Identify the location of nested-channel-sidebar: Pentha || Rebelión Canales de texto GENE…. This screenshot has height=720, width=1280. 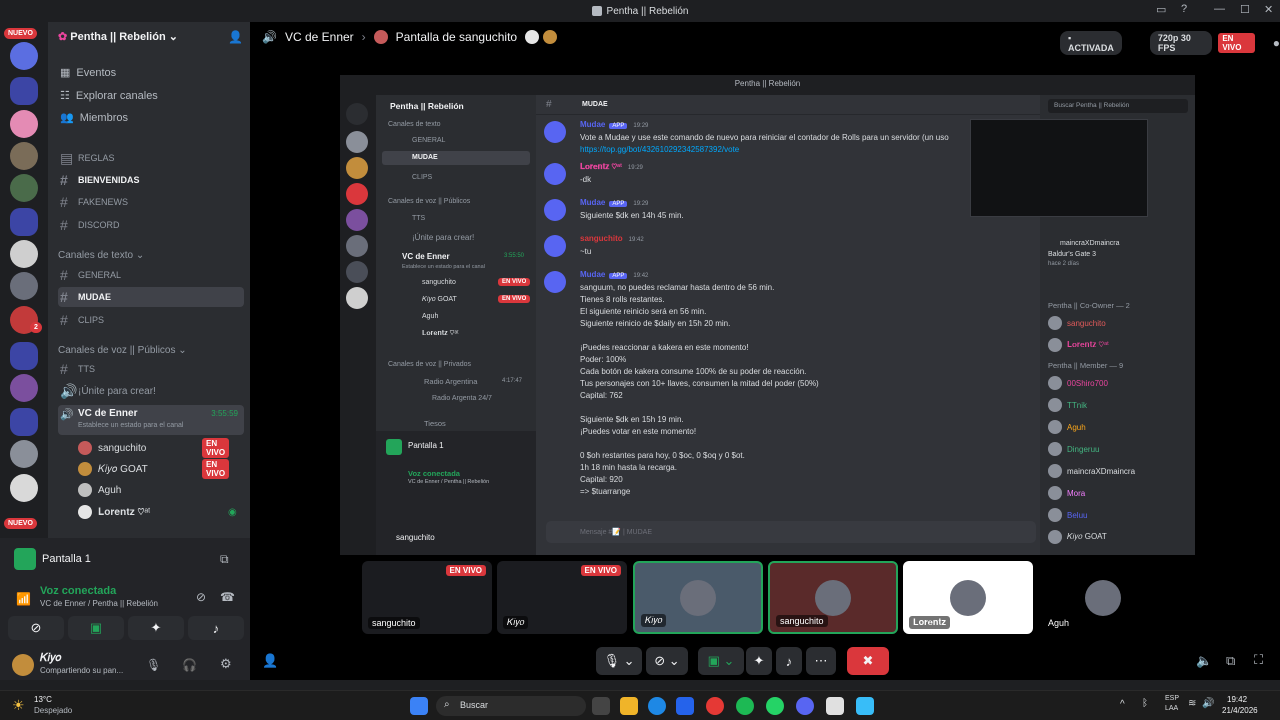
(456, 325).